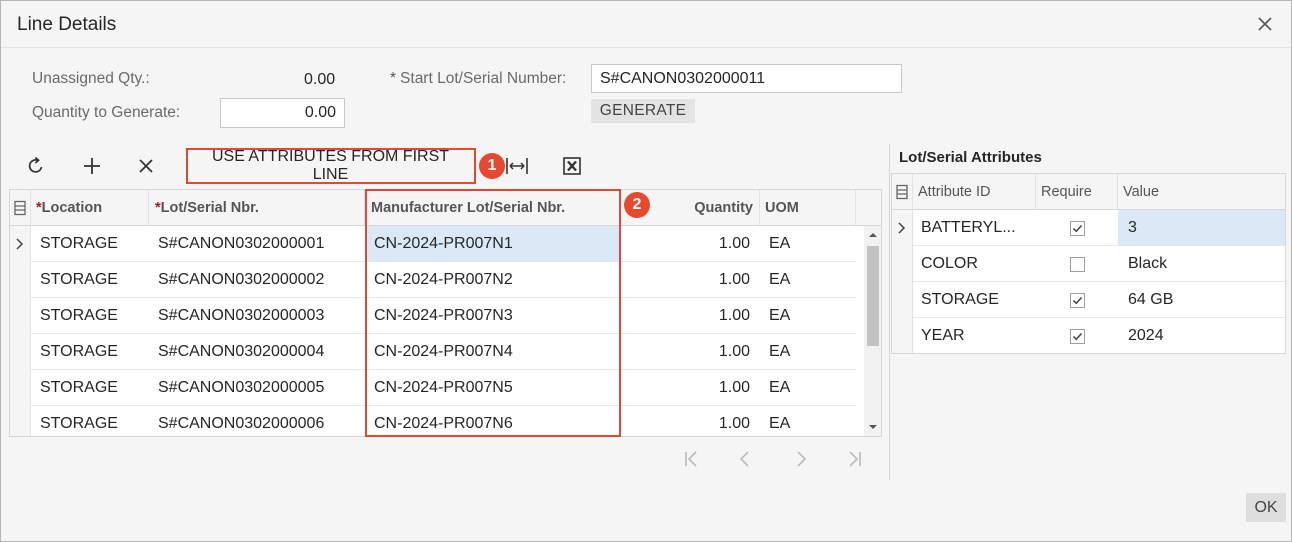  Describe the element at coordinates (320, 112) in the screenshot. I see `quantity-to-generate-value: 0.00` at that location.